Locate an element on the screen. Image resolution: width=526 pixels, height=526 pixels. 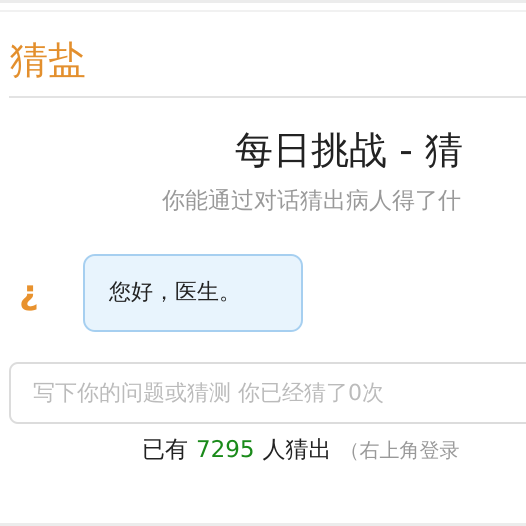
challenge-subtitle: 你能通过对话猜出病人得了什 is located at coordinates (311, 201).